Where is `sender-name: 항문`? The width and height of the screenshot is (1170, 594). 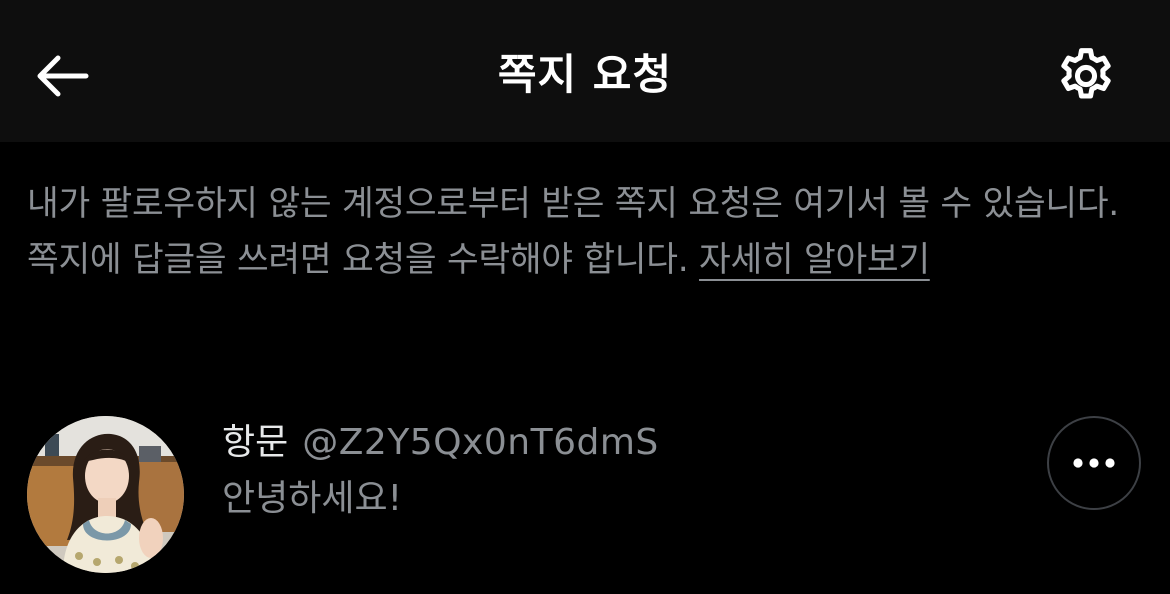
sender-name: 항문 is located at coordinates (255, 442).